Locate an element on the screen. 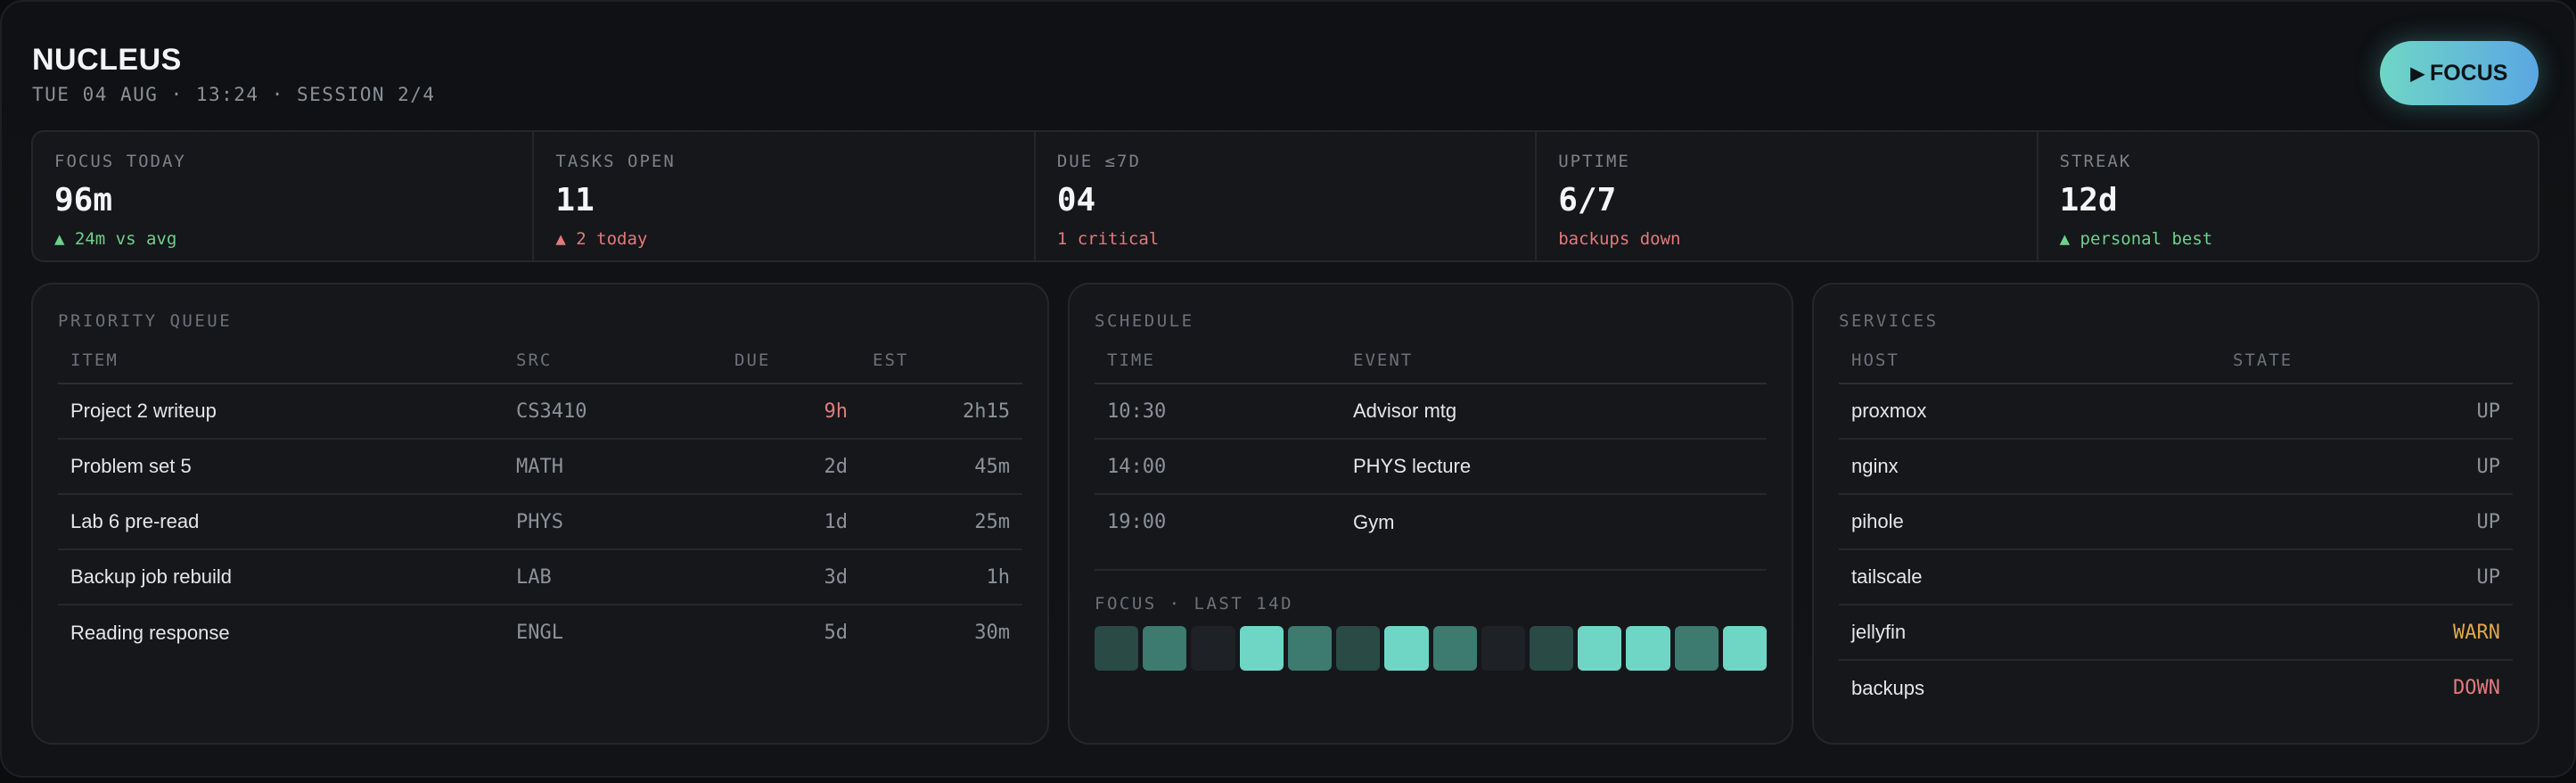  stat-note: backups down is located at coordinates (1619, 239).